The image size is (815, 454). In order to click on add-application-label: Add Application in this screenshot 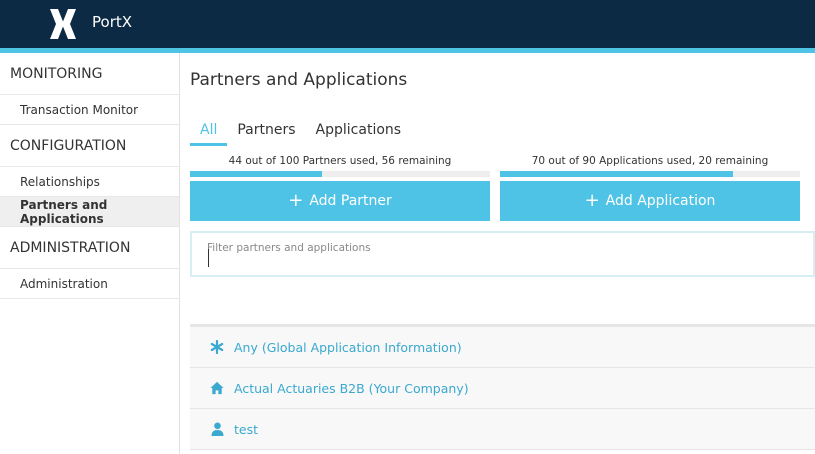, I will do `click(660, 201)`.